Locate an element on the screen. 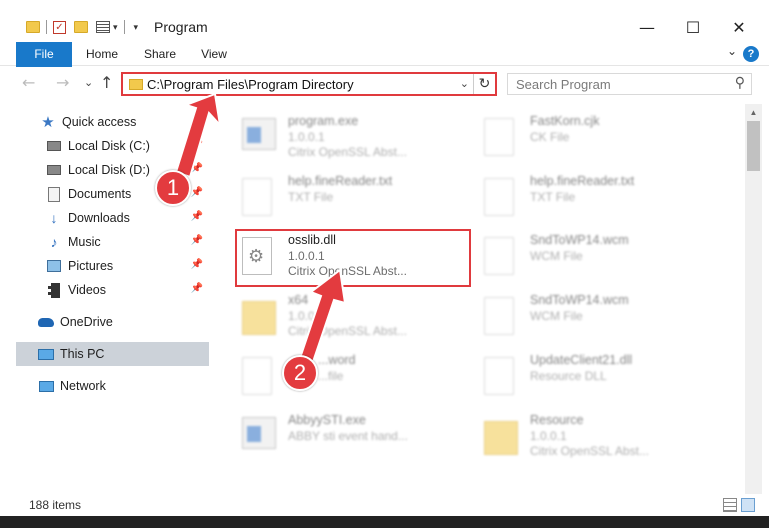  large-icons-view-icon is located at coordinates (748, 505).